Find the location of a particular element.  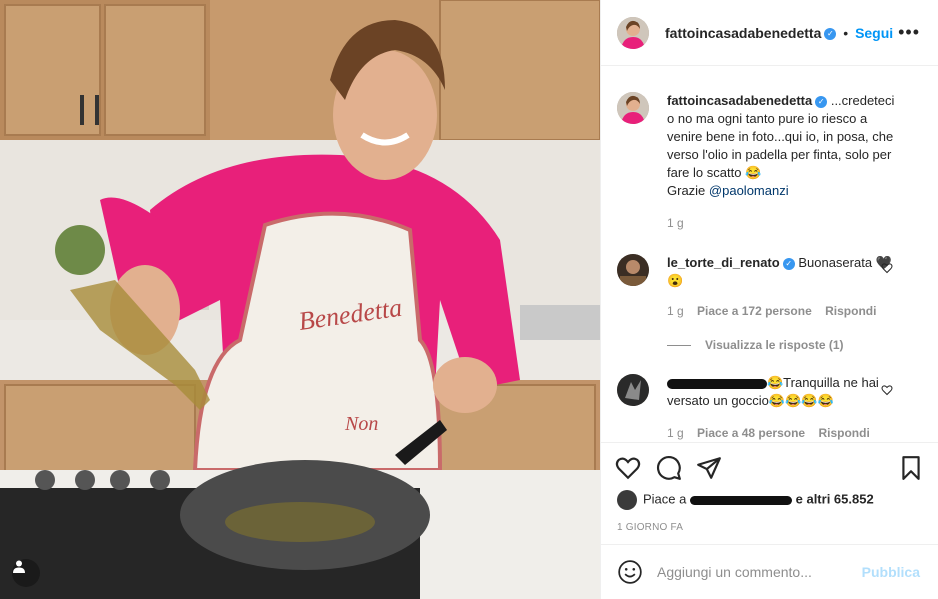

caption-meta: 1 g is located at coordinates (680, 223).